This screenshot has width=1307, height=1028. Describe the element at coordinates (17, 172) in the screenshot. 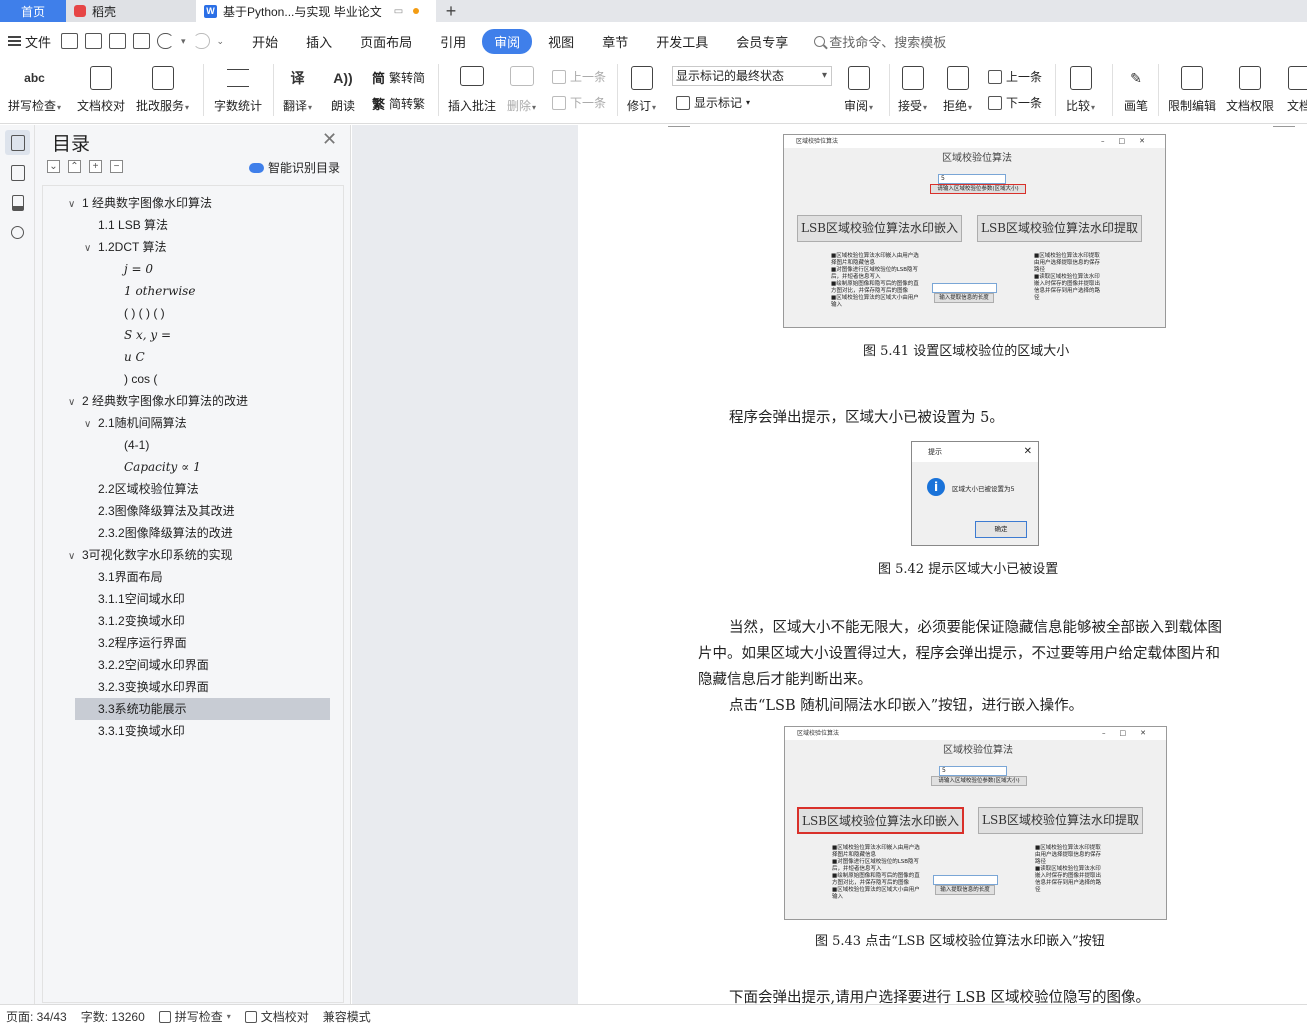

I see `nav-pane-toggle` at that location.